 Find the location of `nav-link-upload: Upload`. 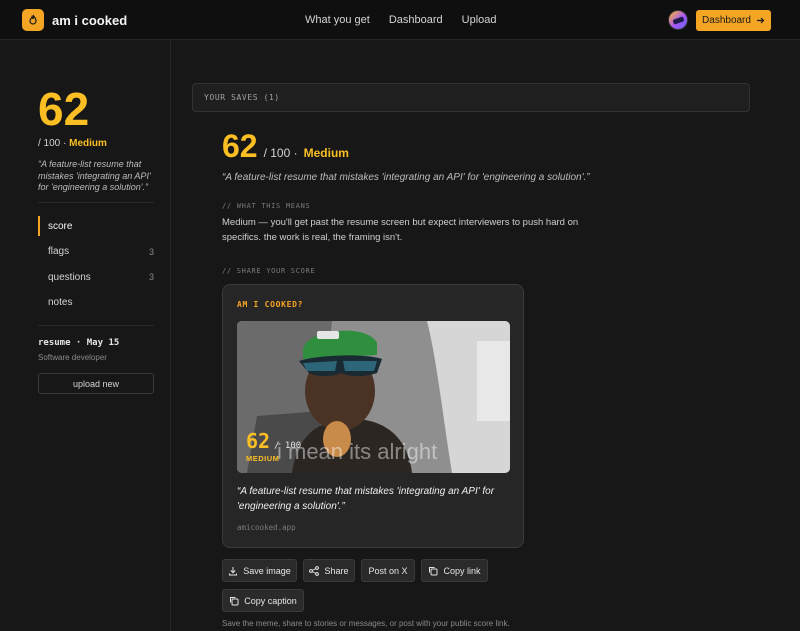

nav-link-upload: Upload is located at coordinates (479, 20).